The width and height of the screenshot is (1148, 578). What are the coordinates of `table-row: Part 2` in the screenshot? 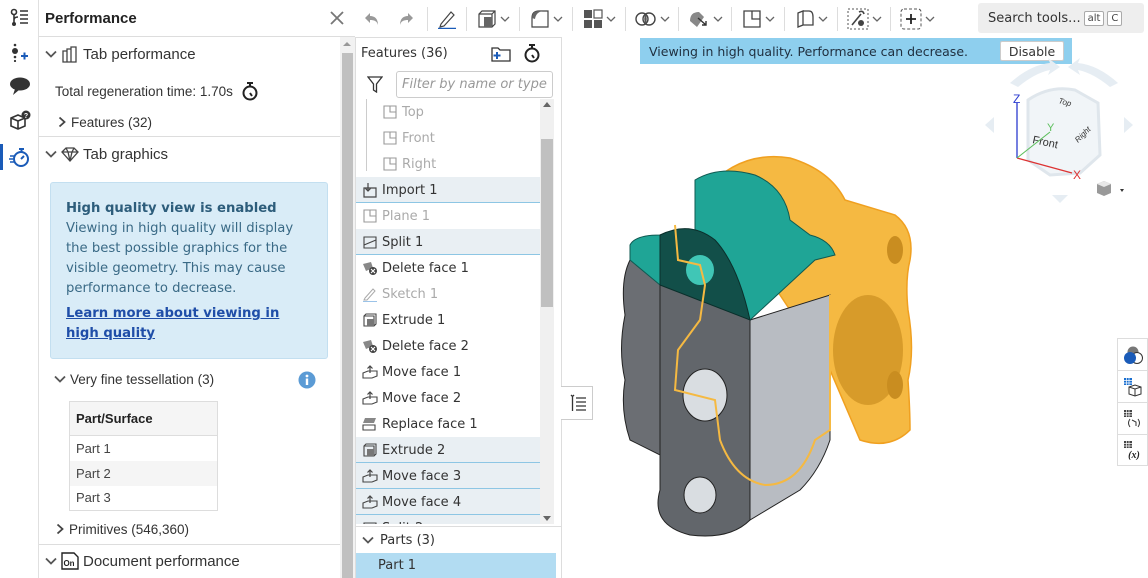 It's located at (143, 473).